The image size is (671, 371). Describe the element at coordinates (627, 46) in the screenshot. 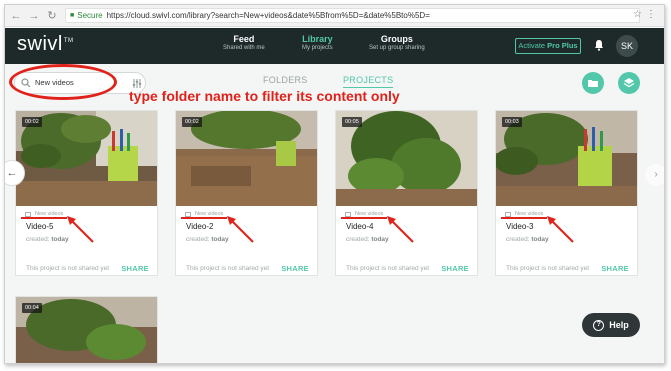

I see `avatar: SK` at that location.